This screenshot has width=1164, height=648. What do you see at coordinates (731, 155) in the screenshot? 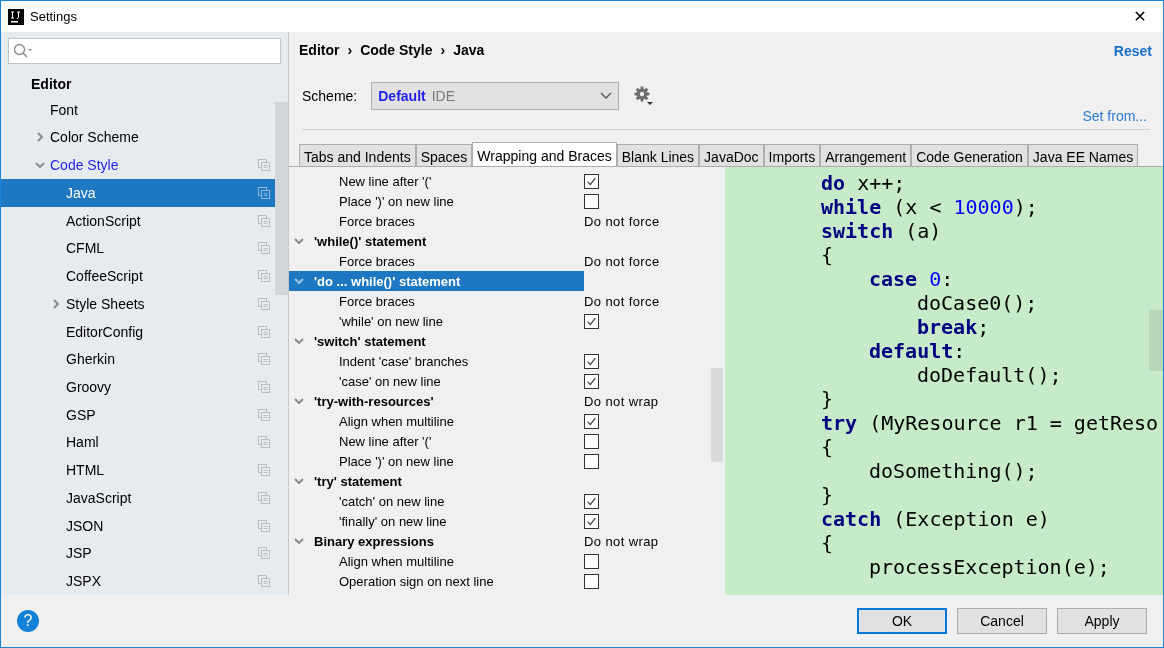
I see `tab: JavaDoc` at bounding box center [731, 155].